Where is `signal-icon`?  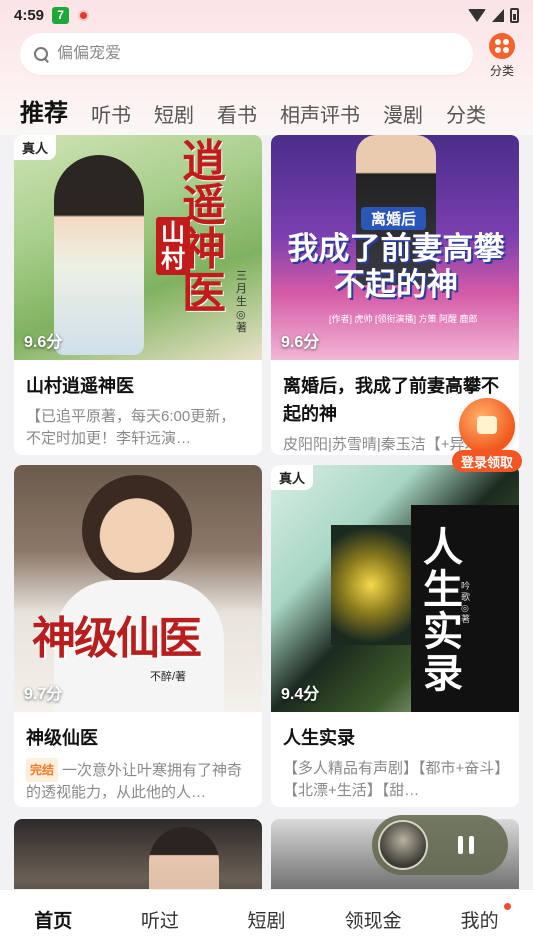
signal-icon is located at coordinates (498, 15).